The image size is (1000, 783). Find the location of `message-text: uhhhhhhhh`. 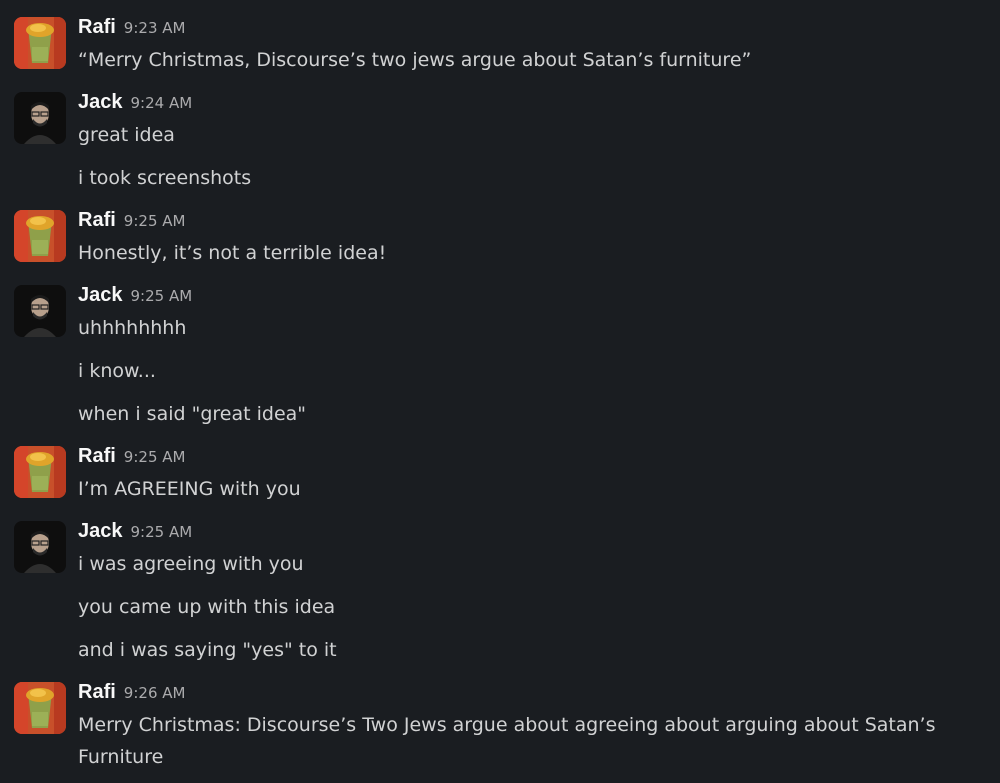

message-text: uhhhhhhhh is located at coordinates (132, 328).